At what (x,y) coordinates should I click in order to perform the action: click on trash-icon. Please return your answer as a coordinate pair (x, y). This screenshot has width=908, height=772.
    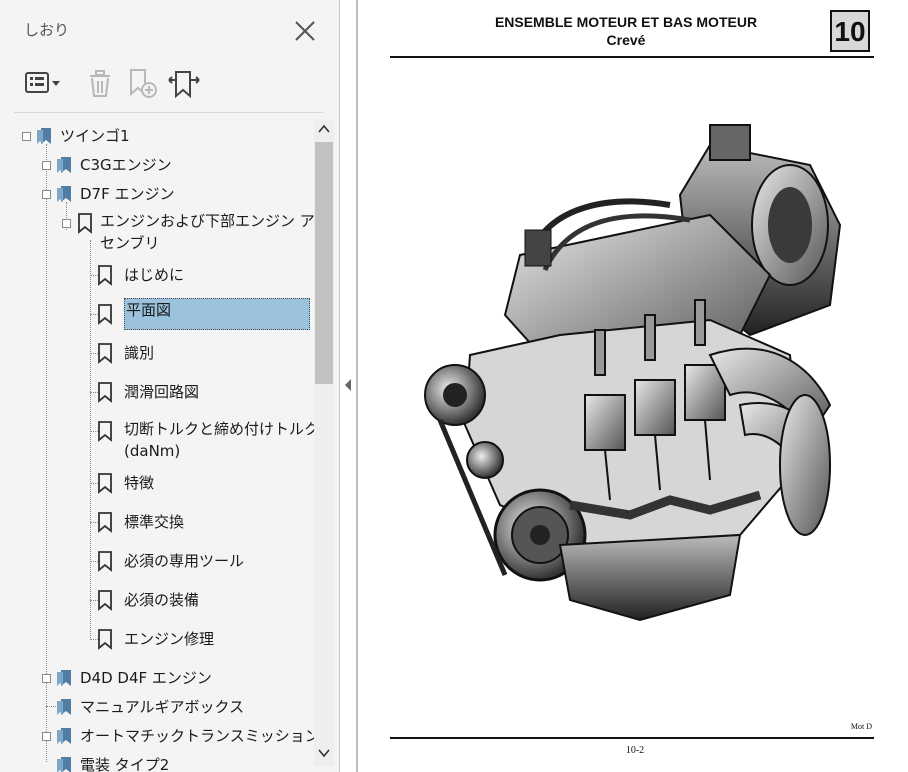
    Looking at the image, I should click on (100, 83).